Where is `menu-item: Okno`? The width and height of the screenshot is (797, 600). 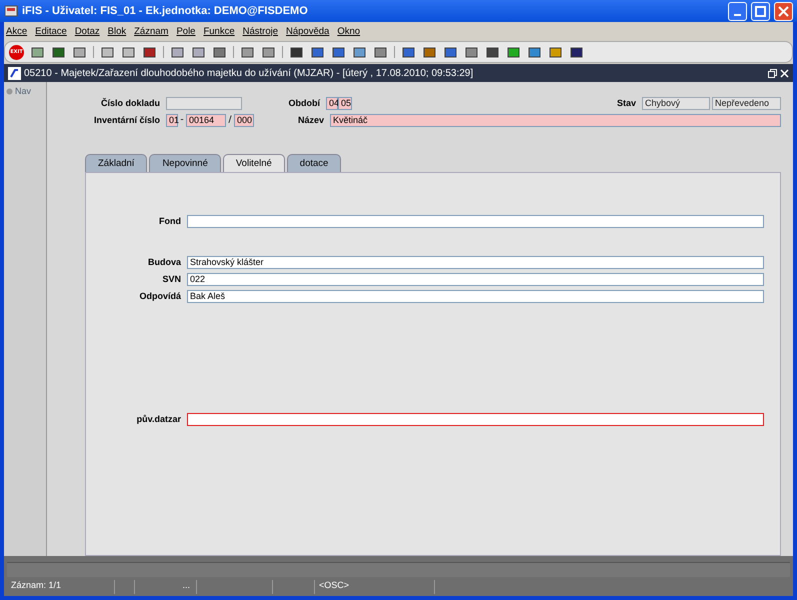
menu-item: Okno is located at coordinates (348, 31).